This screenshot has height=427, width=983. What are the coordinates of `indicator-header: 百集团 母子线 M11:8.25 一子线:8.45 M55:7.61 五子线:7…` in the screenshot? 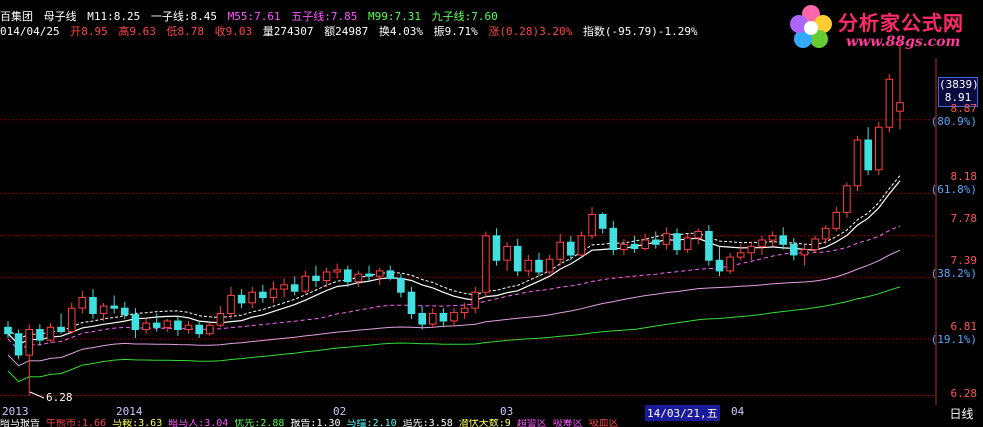 It's located at (251, 16).